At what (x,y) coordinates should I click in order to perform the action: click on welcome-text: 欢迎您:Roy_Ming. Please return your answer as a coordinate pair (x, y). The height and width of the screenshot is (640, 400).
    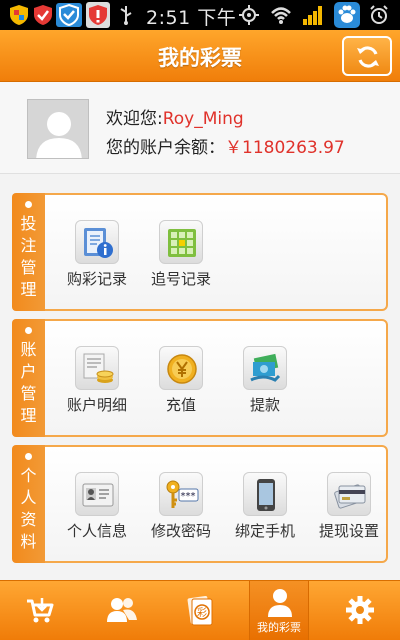
    Looking at the image, I should click on (175, 116).